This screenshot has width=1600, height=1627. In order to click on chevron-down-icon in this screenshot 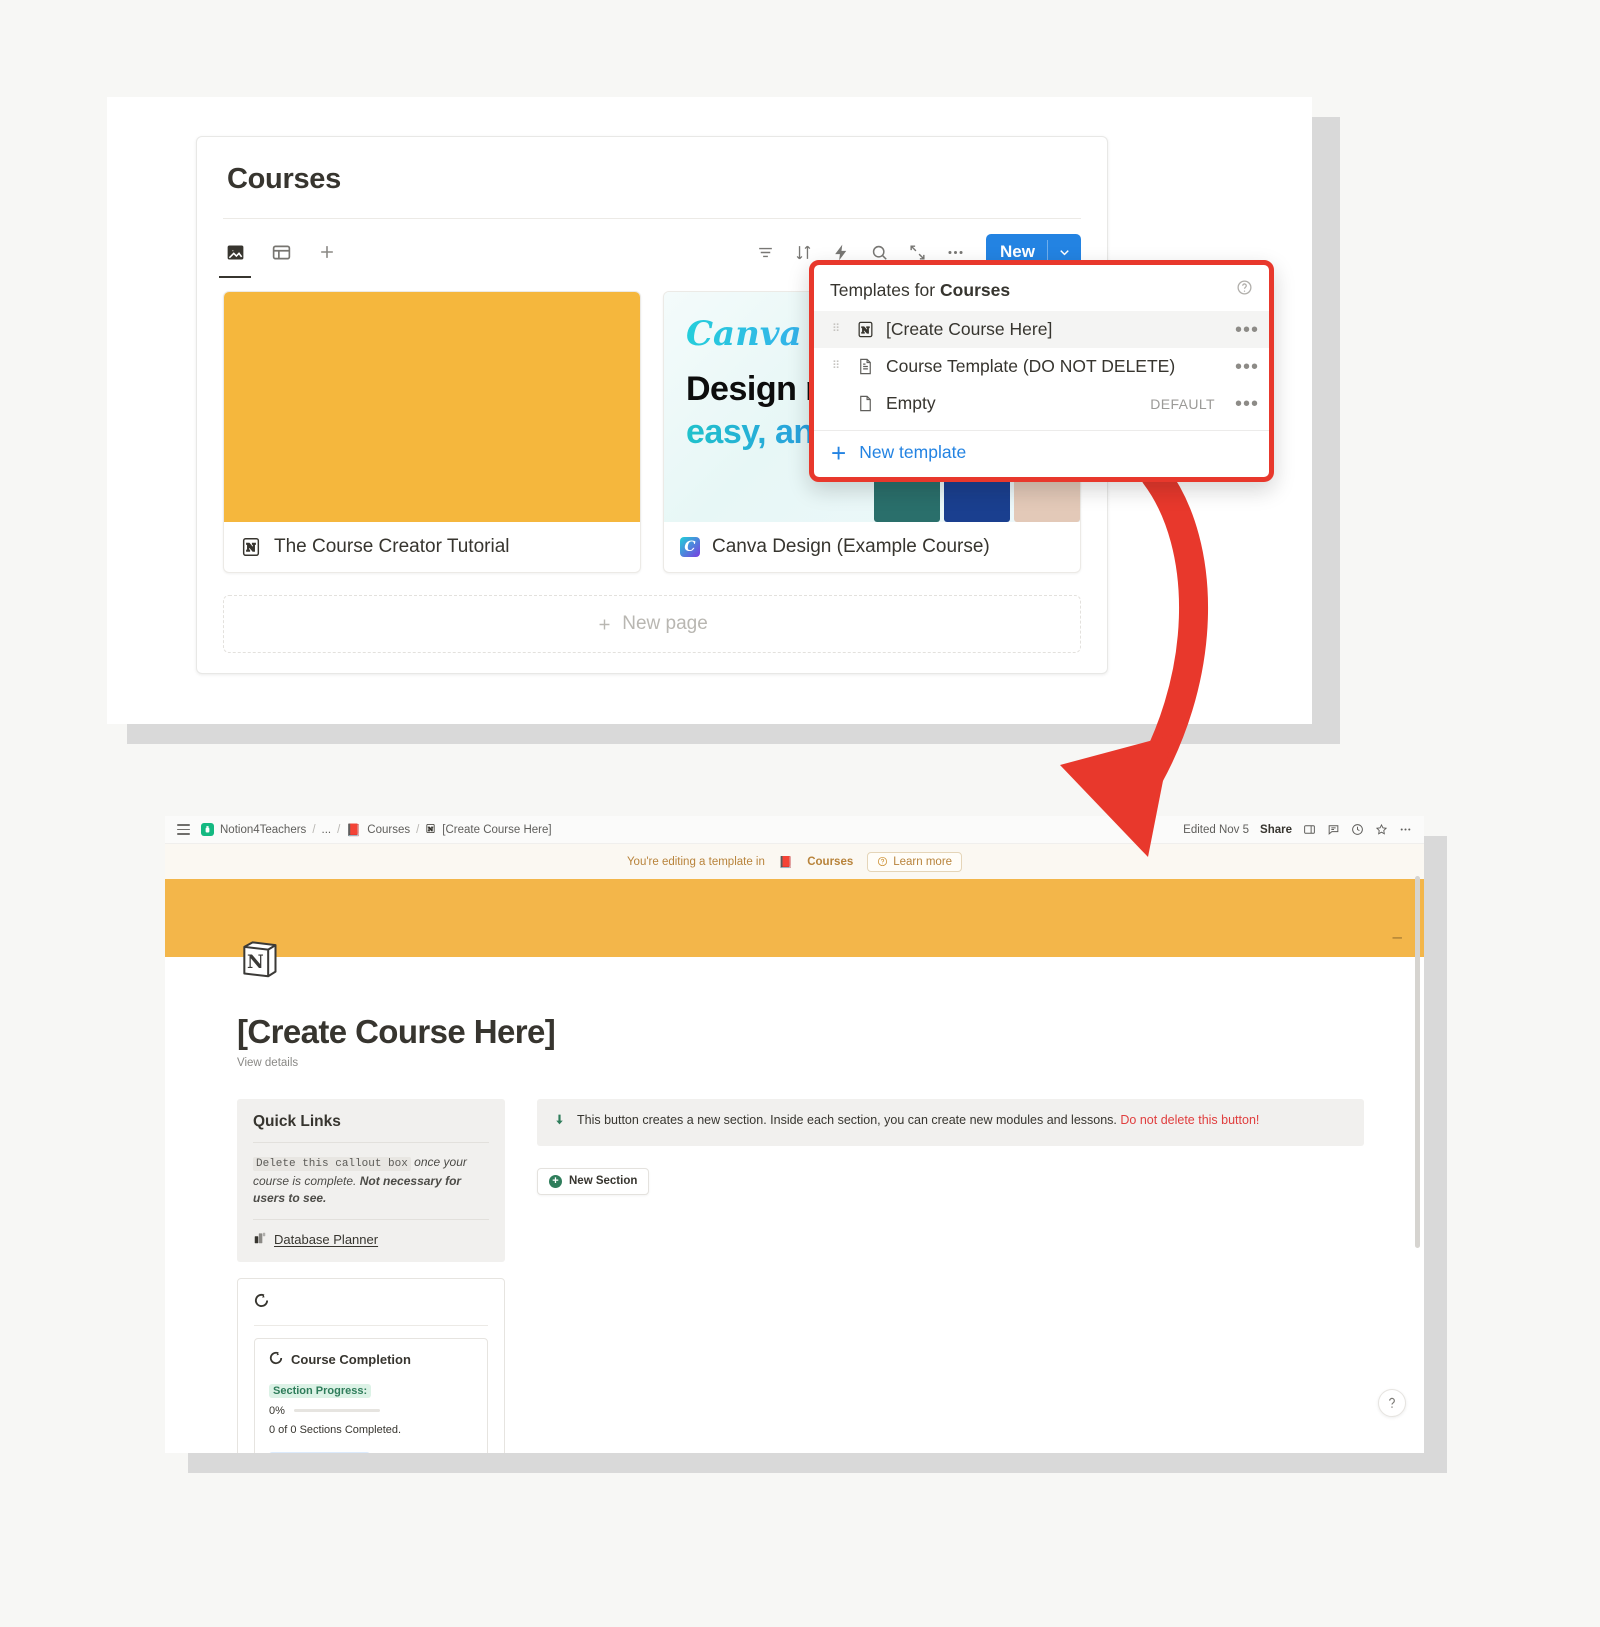, I will do `click(1064, 252)`.